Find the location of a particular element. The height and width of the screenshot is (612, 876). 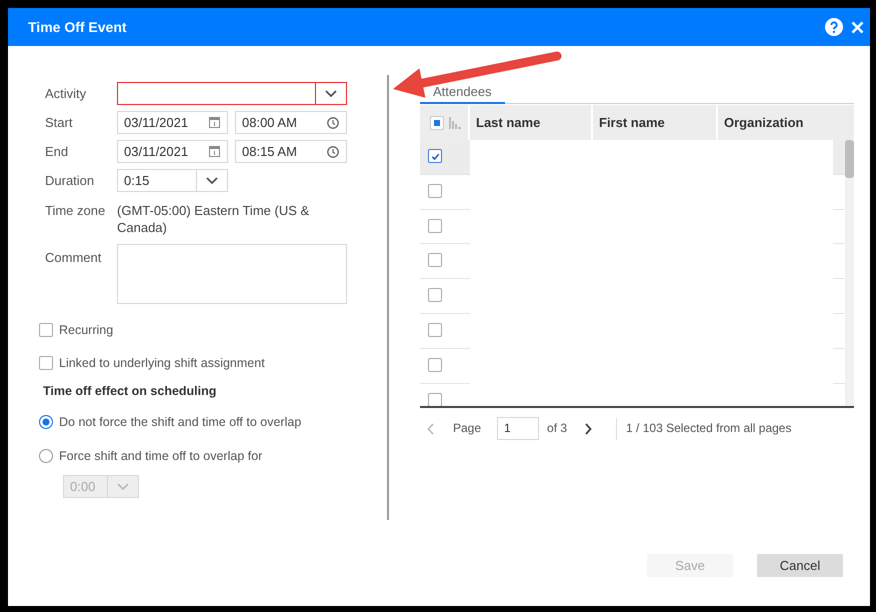

select-all-checkbox is located at coordinates (437, 123).